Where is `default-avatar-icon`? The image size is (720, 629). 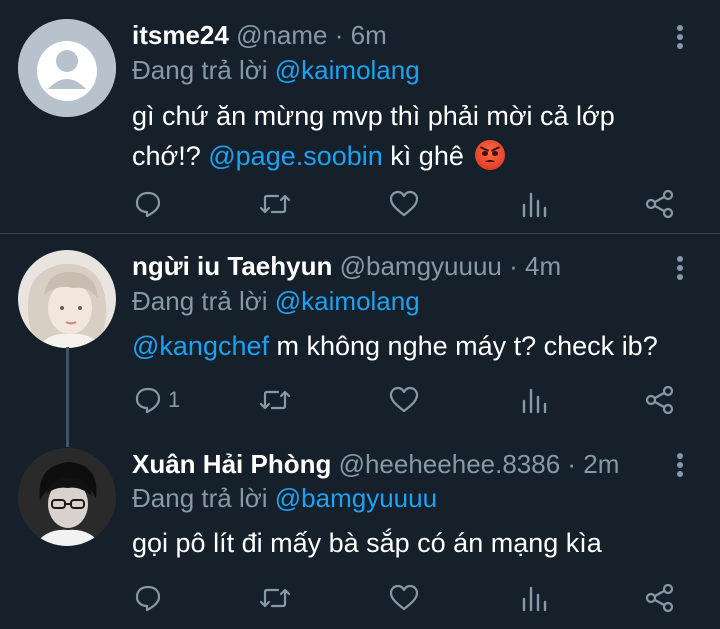
default-avatar-icon is located at coordinates (67, 68).